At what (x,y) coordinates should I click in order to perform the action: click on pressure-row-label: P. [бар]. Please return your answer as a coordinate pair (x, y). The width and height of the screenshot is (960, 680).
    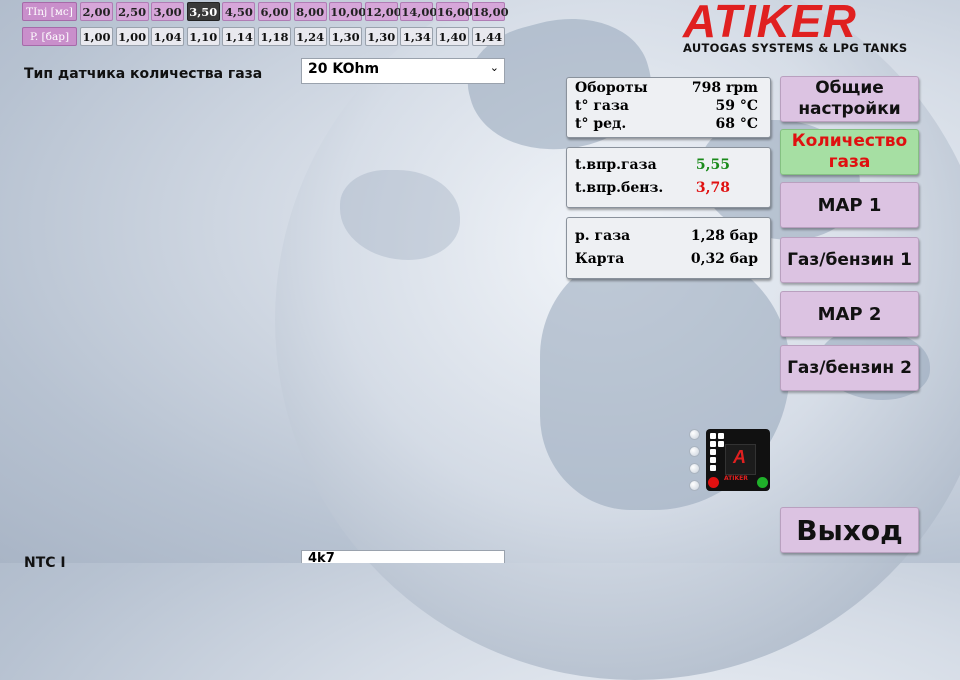
    Looking at the image, I should click on (49, 36).